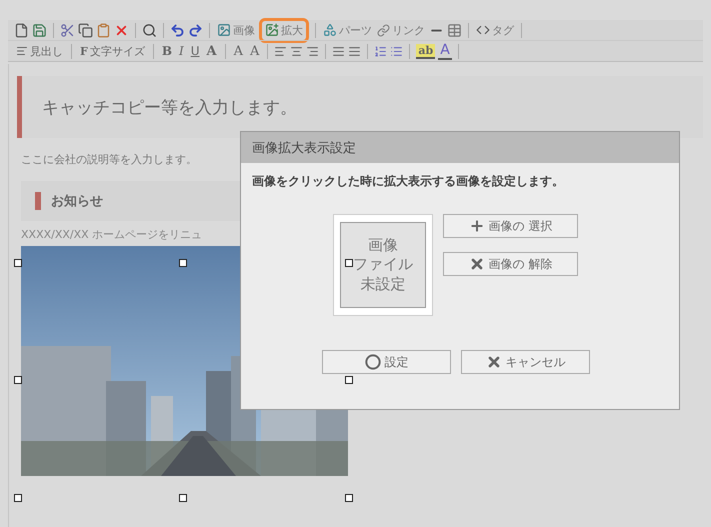 This screenshot has width=711, height=527. Describe the element at coordinates (224, 30) in the screenshot. I see `image-icon` at that location.